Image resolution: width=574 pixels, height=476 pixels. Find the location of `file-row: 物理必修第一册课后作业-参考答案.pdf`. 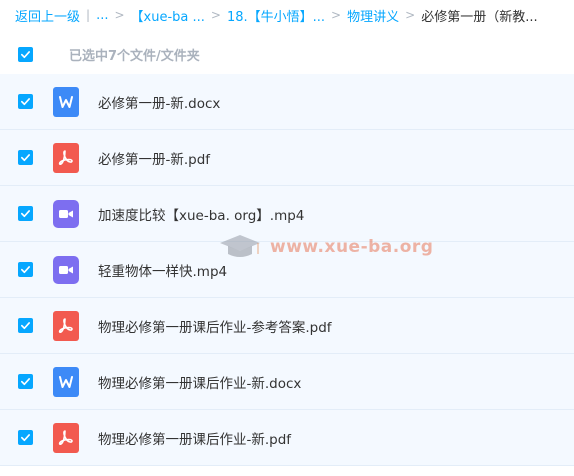

file-row: 物理必修第一册课后作业-参考答案.pdf is located at coordinates (287, 326).